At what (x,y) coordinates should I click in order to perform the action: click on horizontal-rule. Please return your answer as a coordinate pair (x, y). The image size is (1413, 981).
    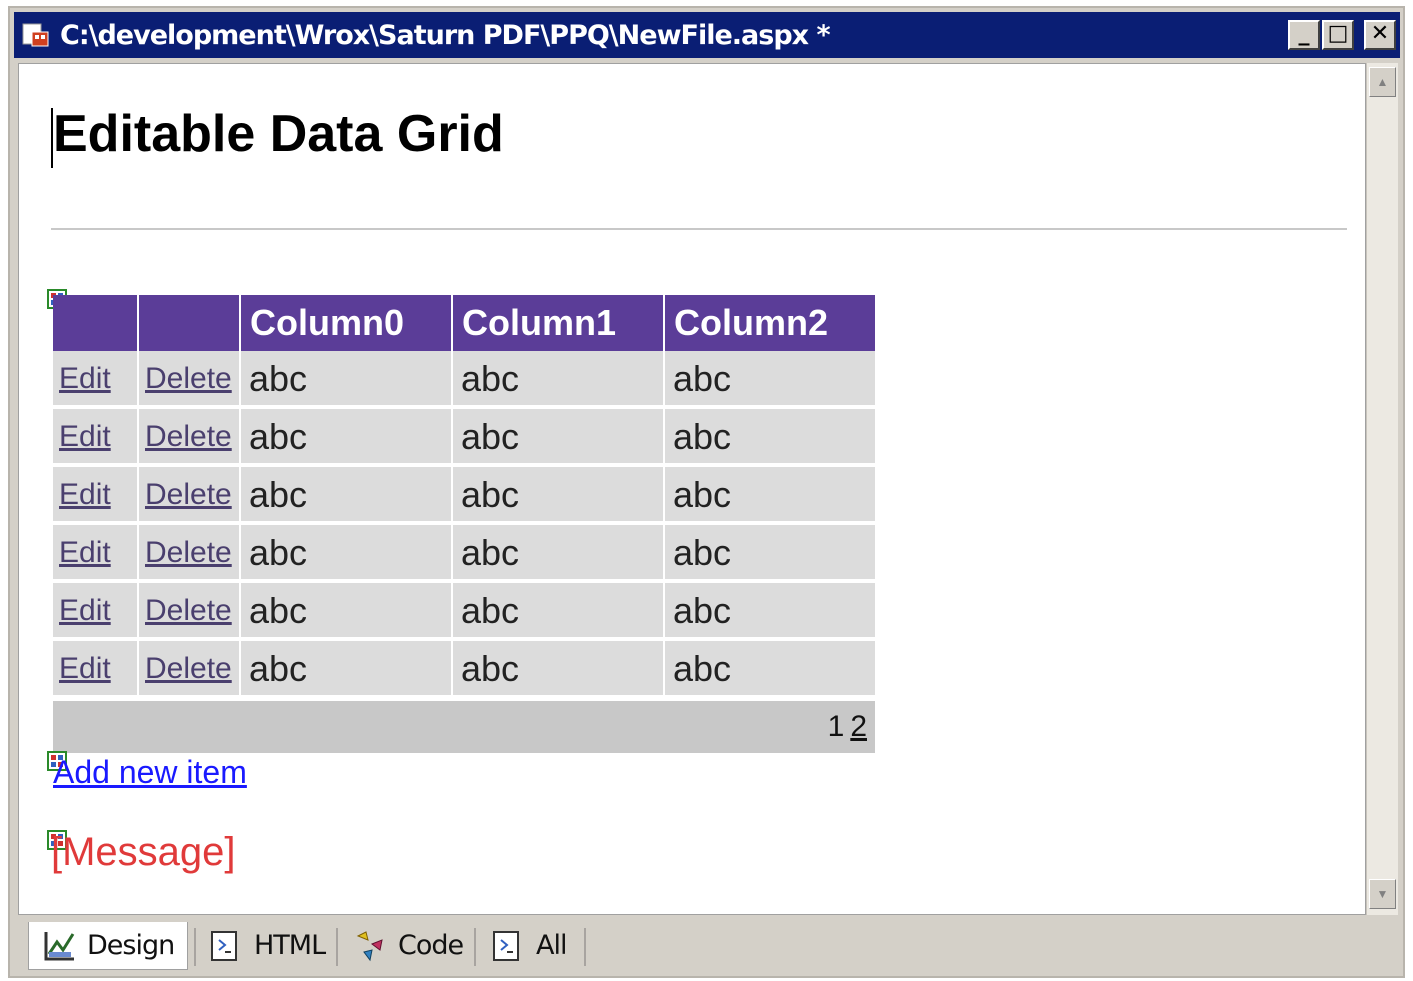
    Looking at the image, I should click on (699, 229).